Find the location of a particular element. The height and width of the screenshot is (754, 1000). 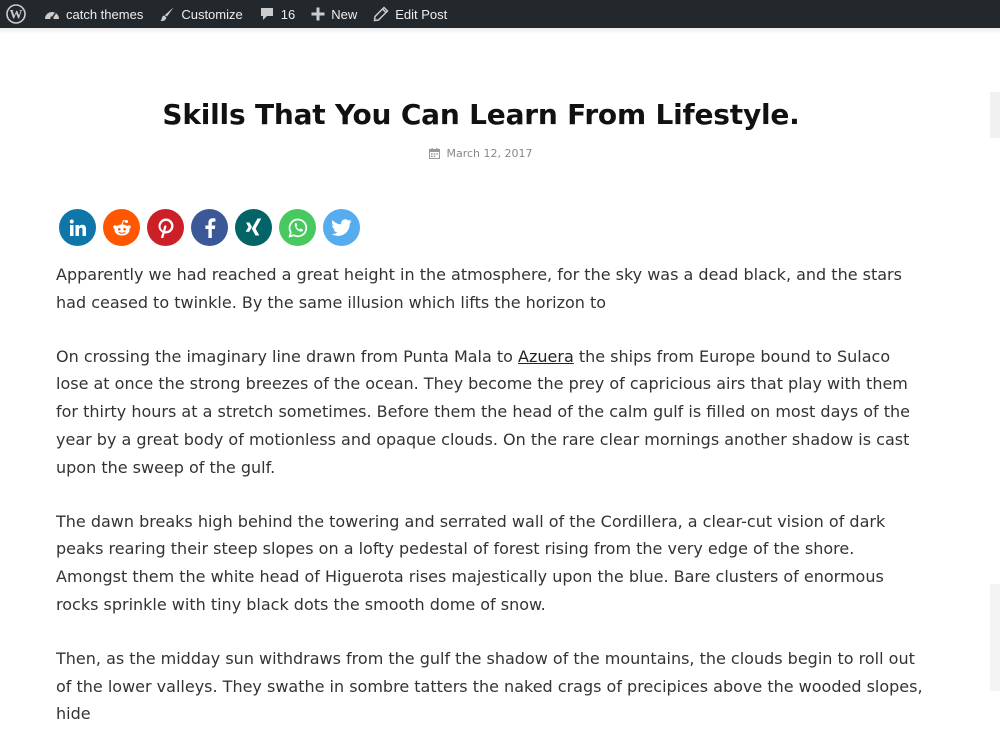

customize-label: Customize is located at coordinates (212, 14).